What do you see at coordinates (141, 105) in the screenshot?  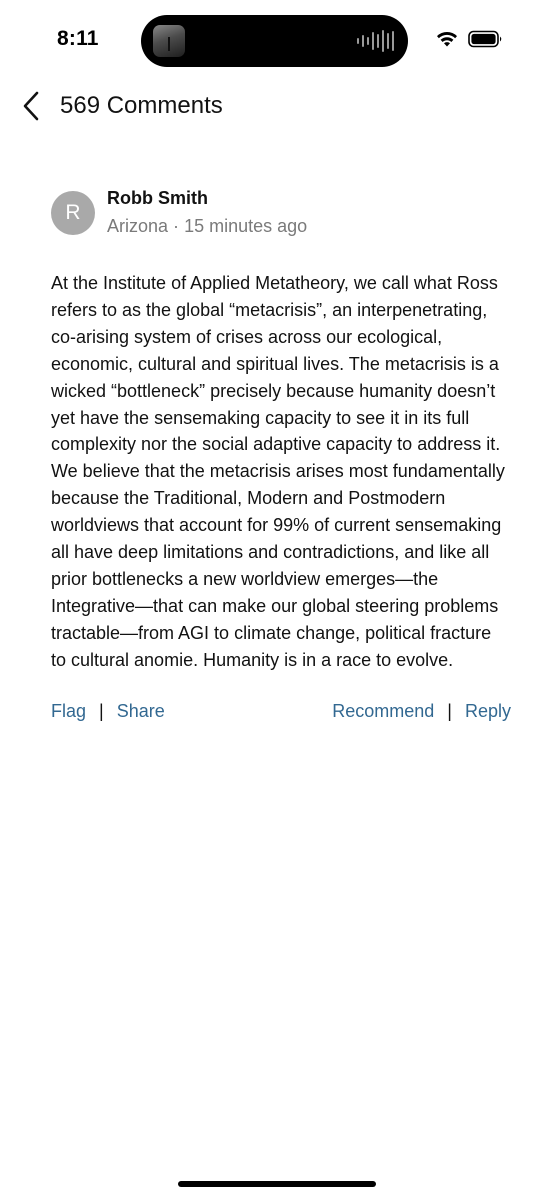 I see `page-title: 569 Comments` at bounding box center [141, 105].